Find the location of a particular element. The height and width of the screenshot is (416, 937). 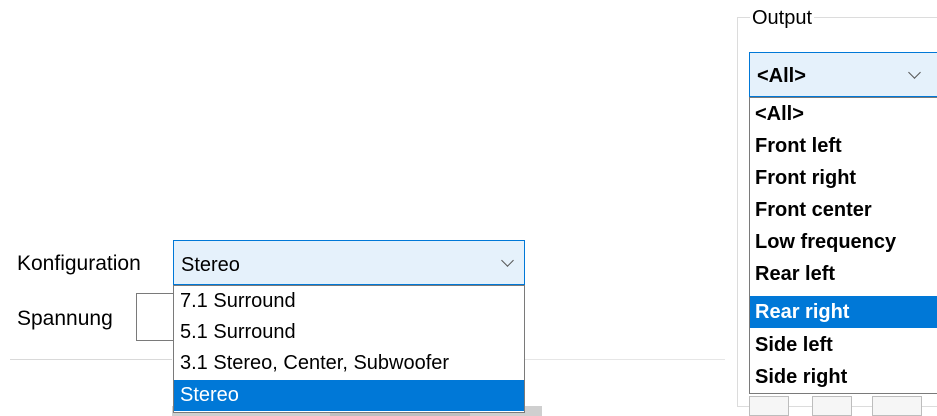

konfiguration-selected-value: Stereo is located at coordinates (210, 265).